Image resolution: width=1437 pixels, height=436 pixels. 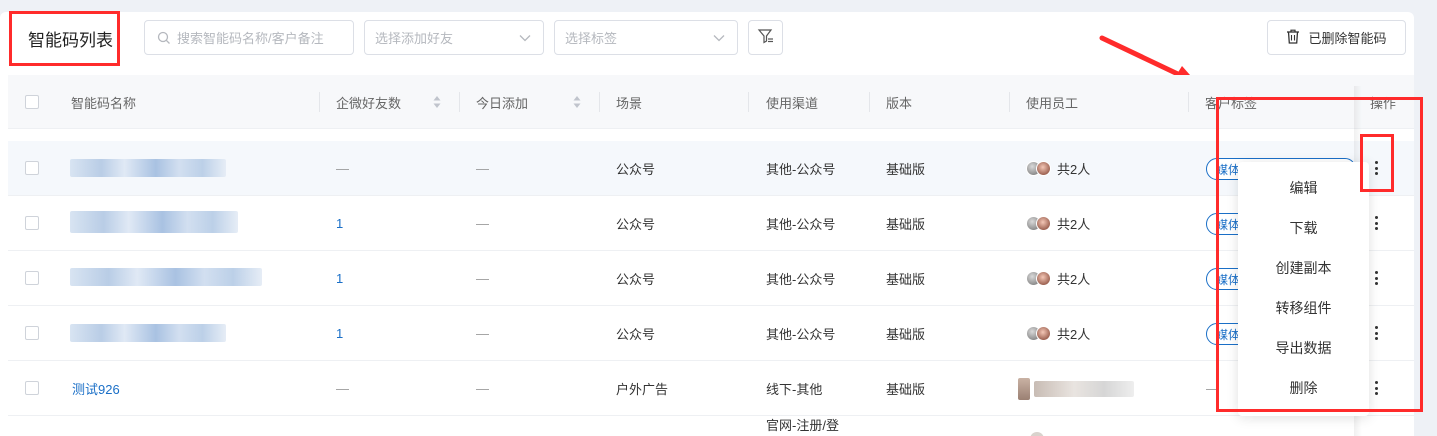 I want to click on annotation-highlight-more-button, so click(x=1377, y=163).